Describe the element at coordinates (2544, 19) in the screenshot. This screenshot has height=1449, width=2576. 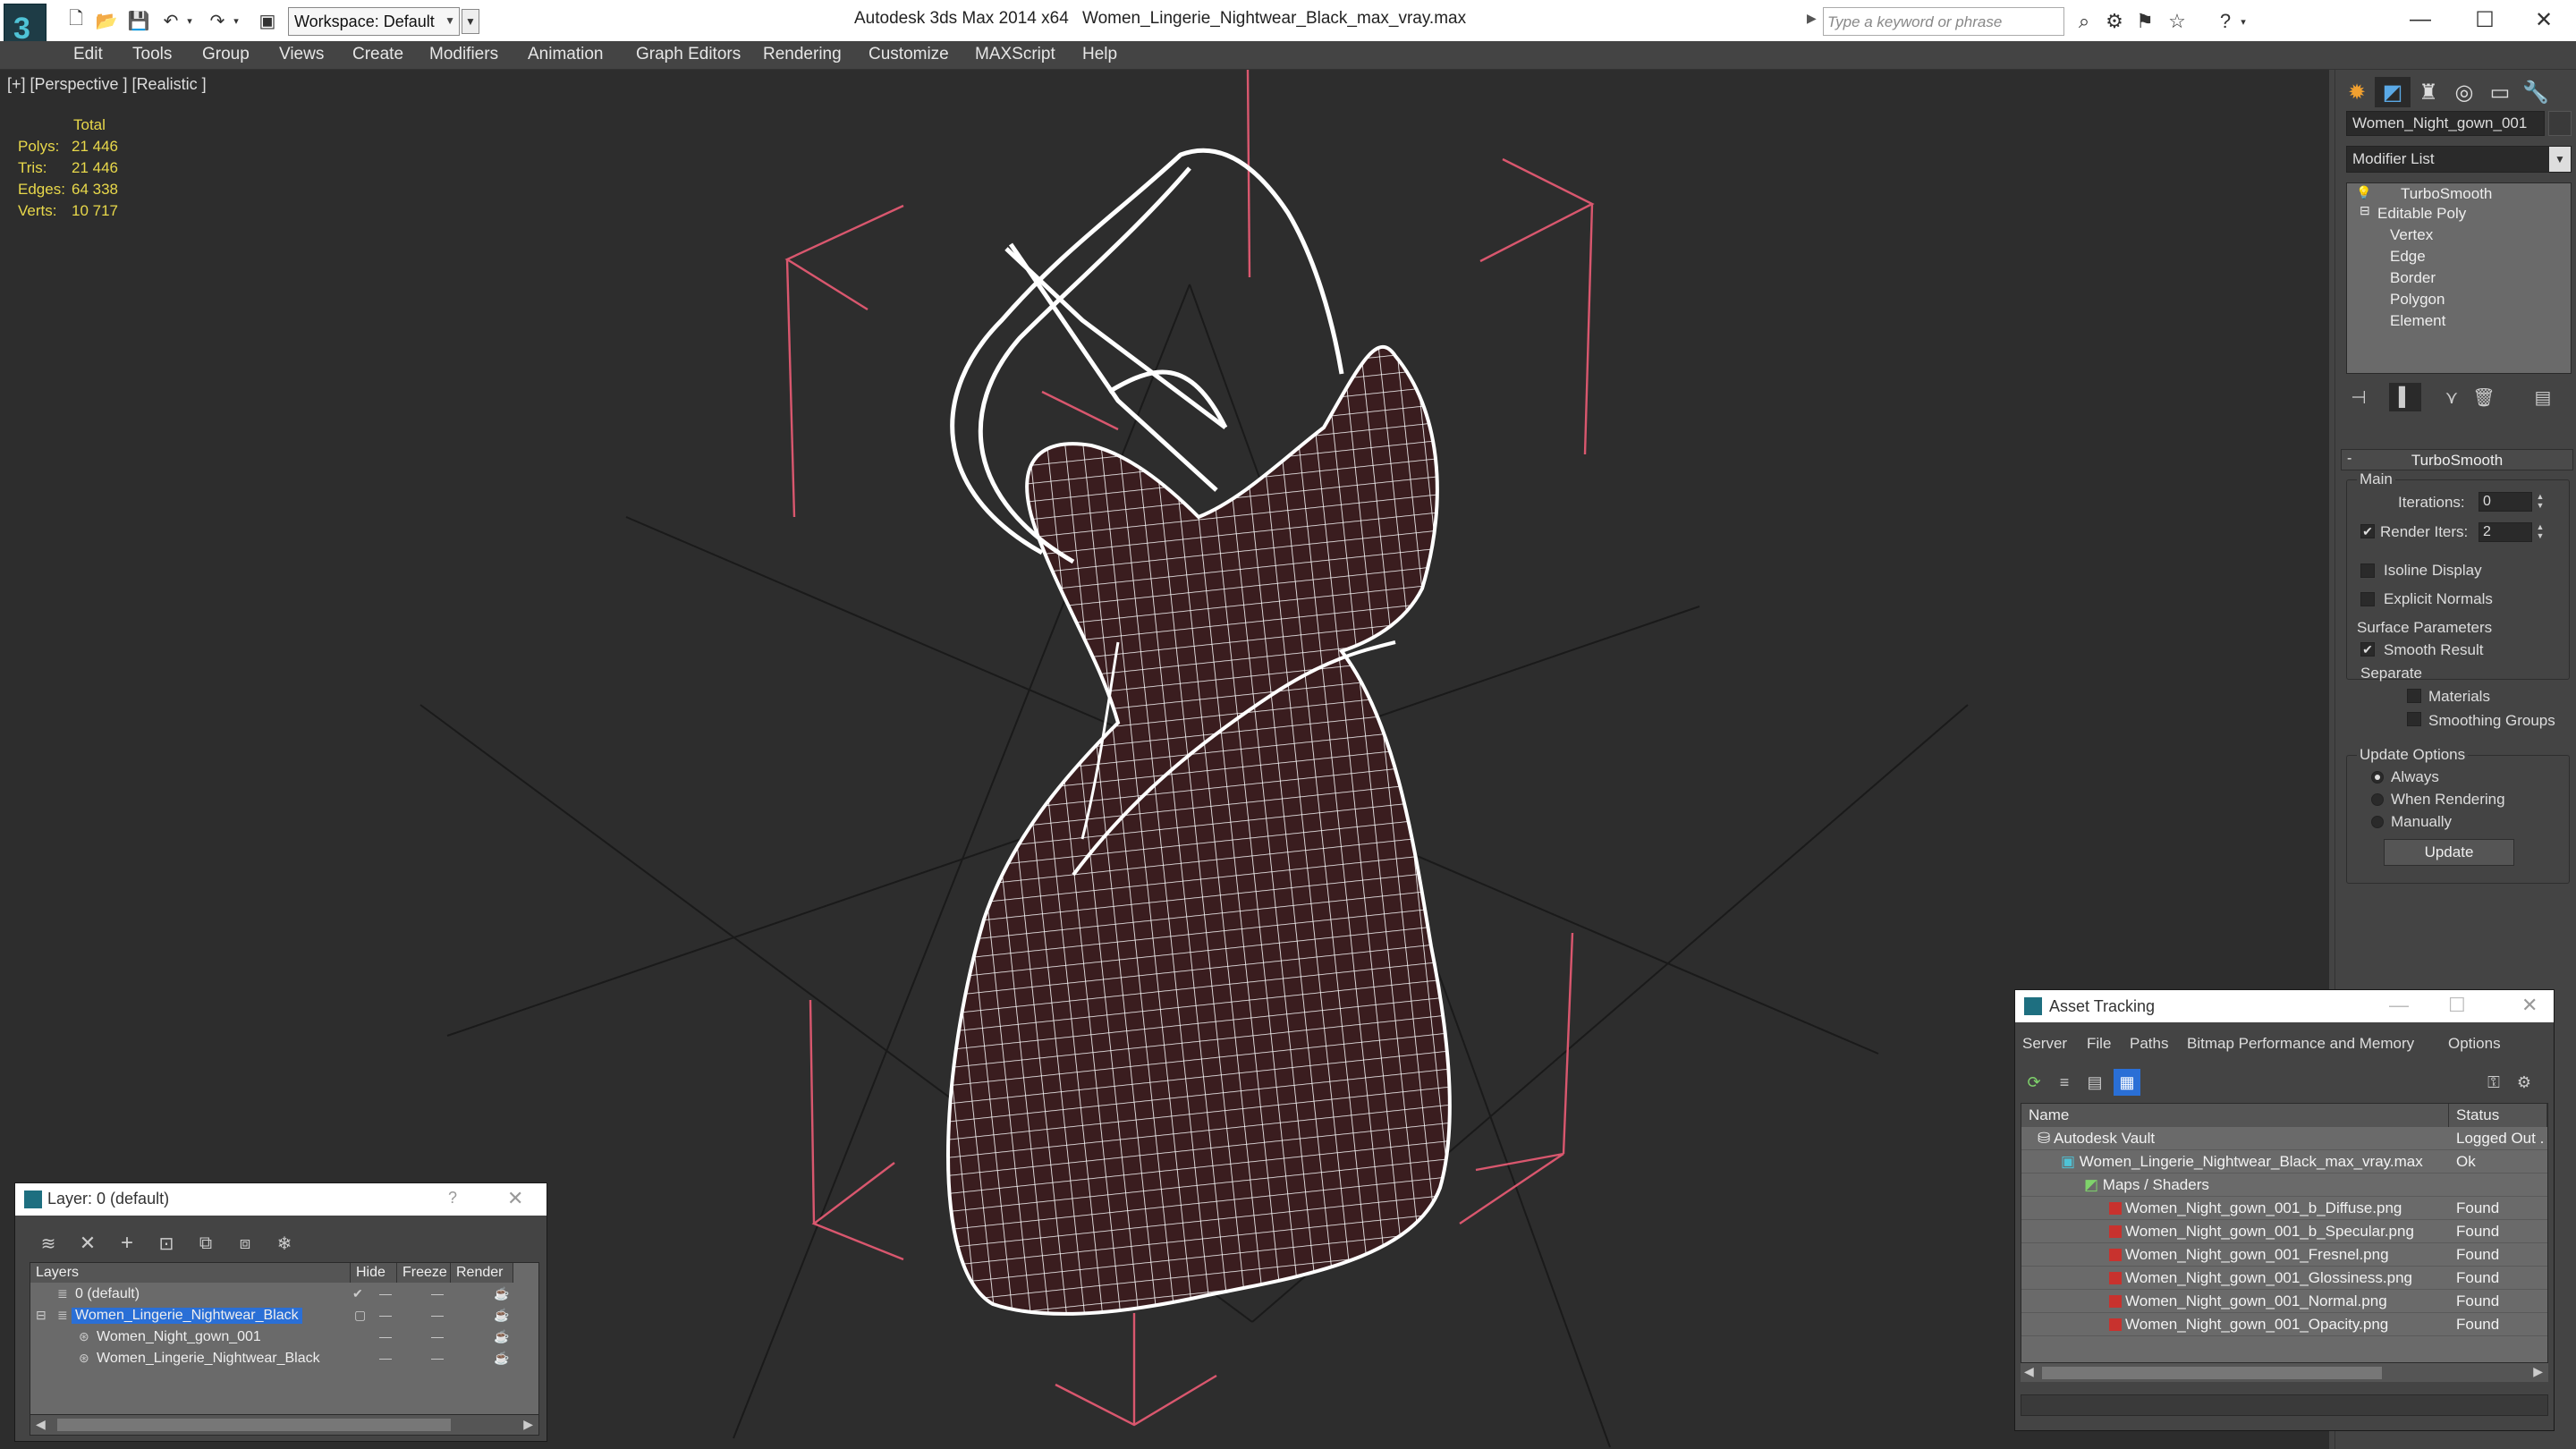
I see `close-button: ✕` at that location.